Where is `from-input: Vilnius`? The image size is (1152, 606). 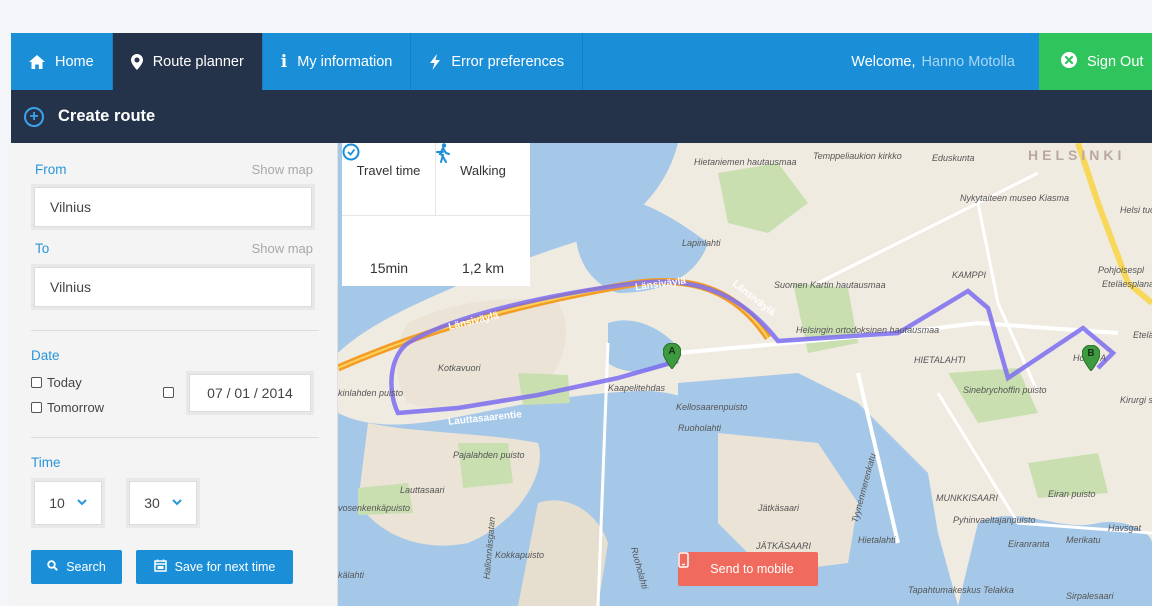 from-input: Vilnius is located at coordinates (173, 207).